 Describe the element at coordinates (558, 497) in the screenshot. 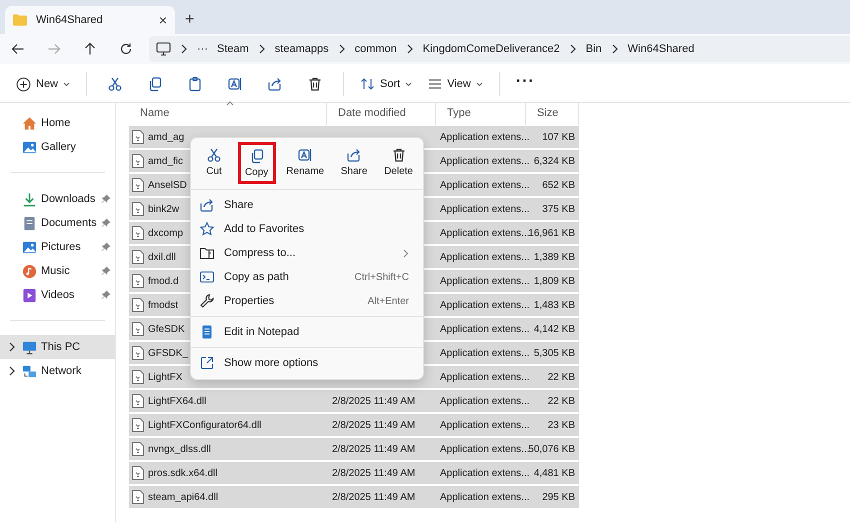

I see `file-size: 295 KB` at that location.